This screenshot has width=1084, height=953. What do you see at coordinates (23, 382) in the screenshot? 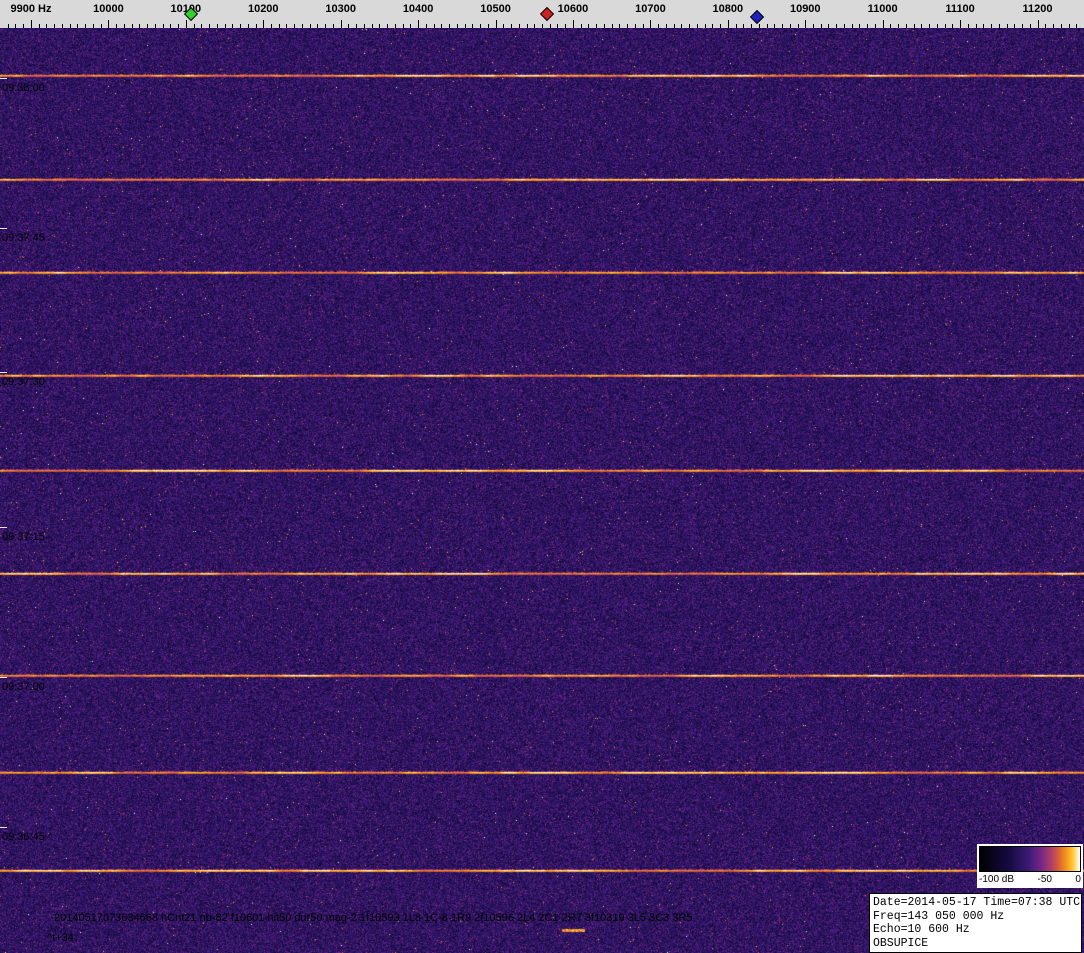
I see `time-label: 09:37:30` at bounding box center [23, 382].